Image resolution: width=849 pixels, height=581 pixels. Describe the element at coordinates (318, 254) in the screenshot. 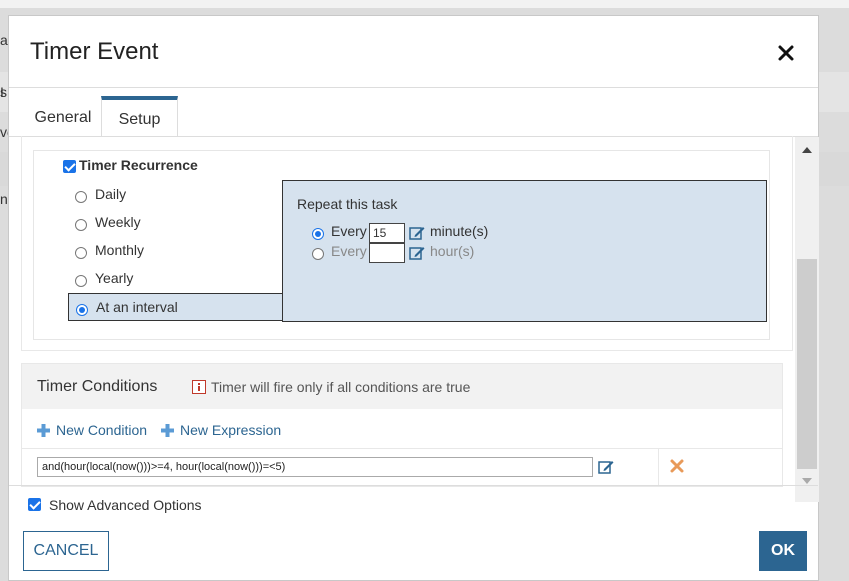

I see `radio-every-hours` at that location.